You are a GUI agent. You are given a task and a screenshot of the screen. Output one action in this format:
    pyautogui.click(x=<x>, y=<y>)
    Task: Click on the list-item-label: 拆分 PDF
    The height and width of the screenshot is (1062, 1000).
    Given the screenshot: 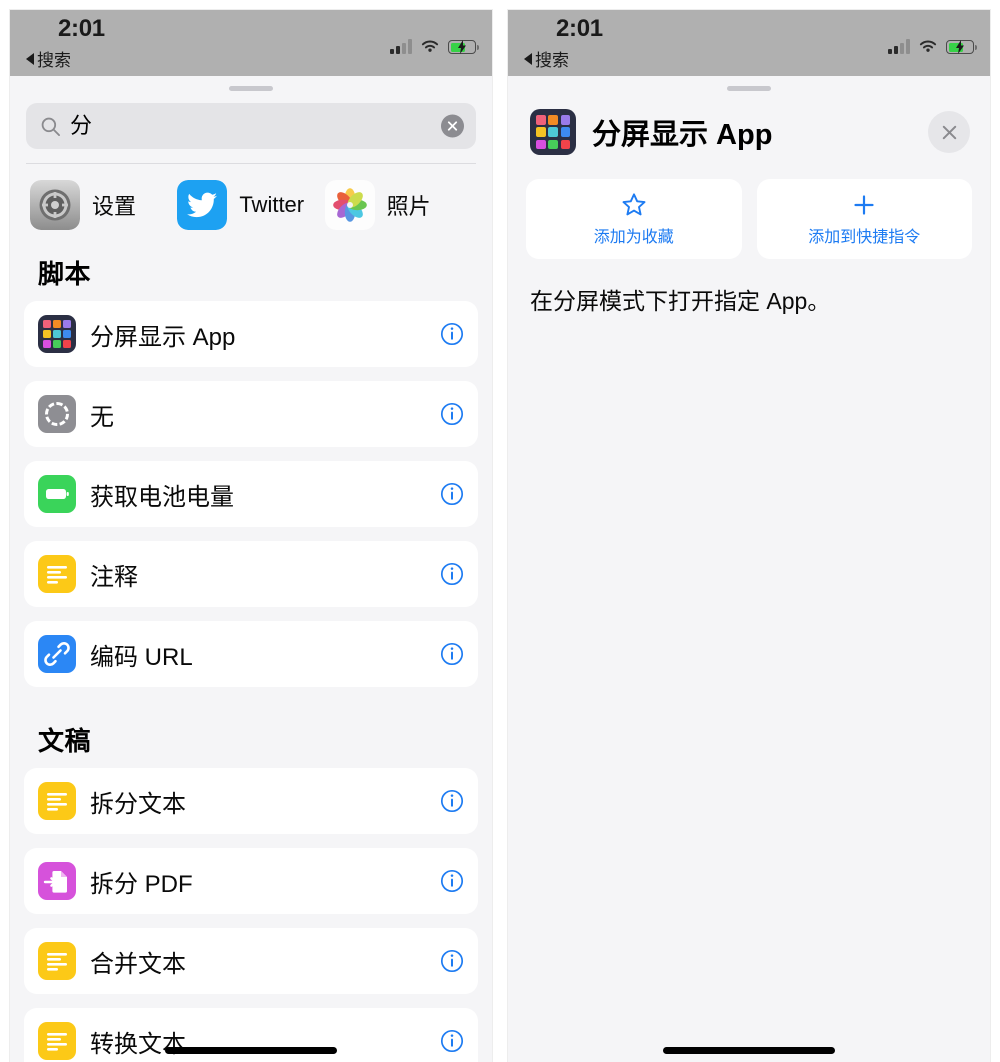 What is the action you would take?
    pyautogui.click(x=141, y=884)
    